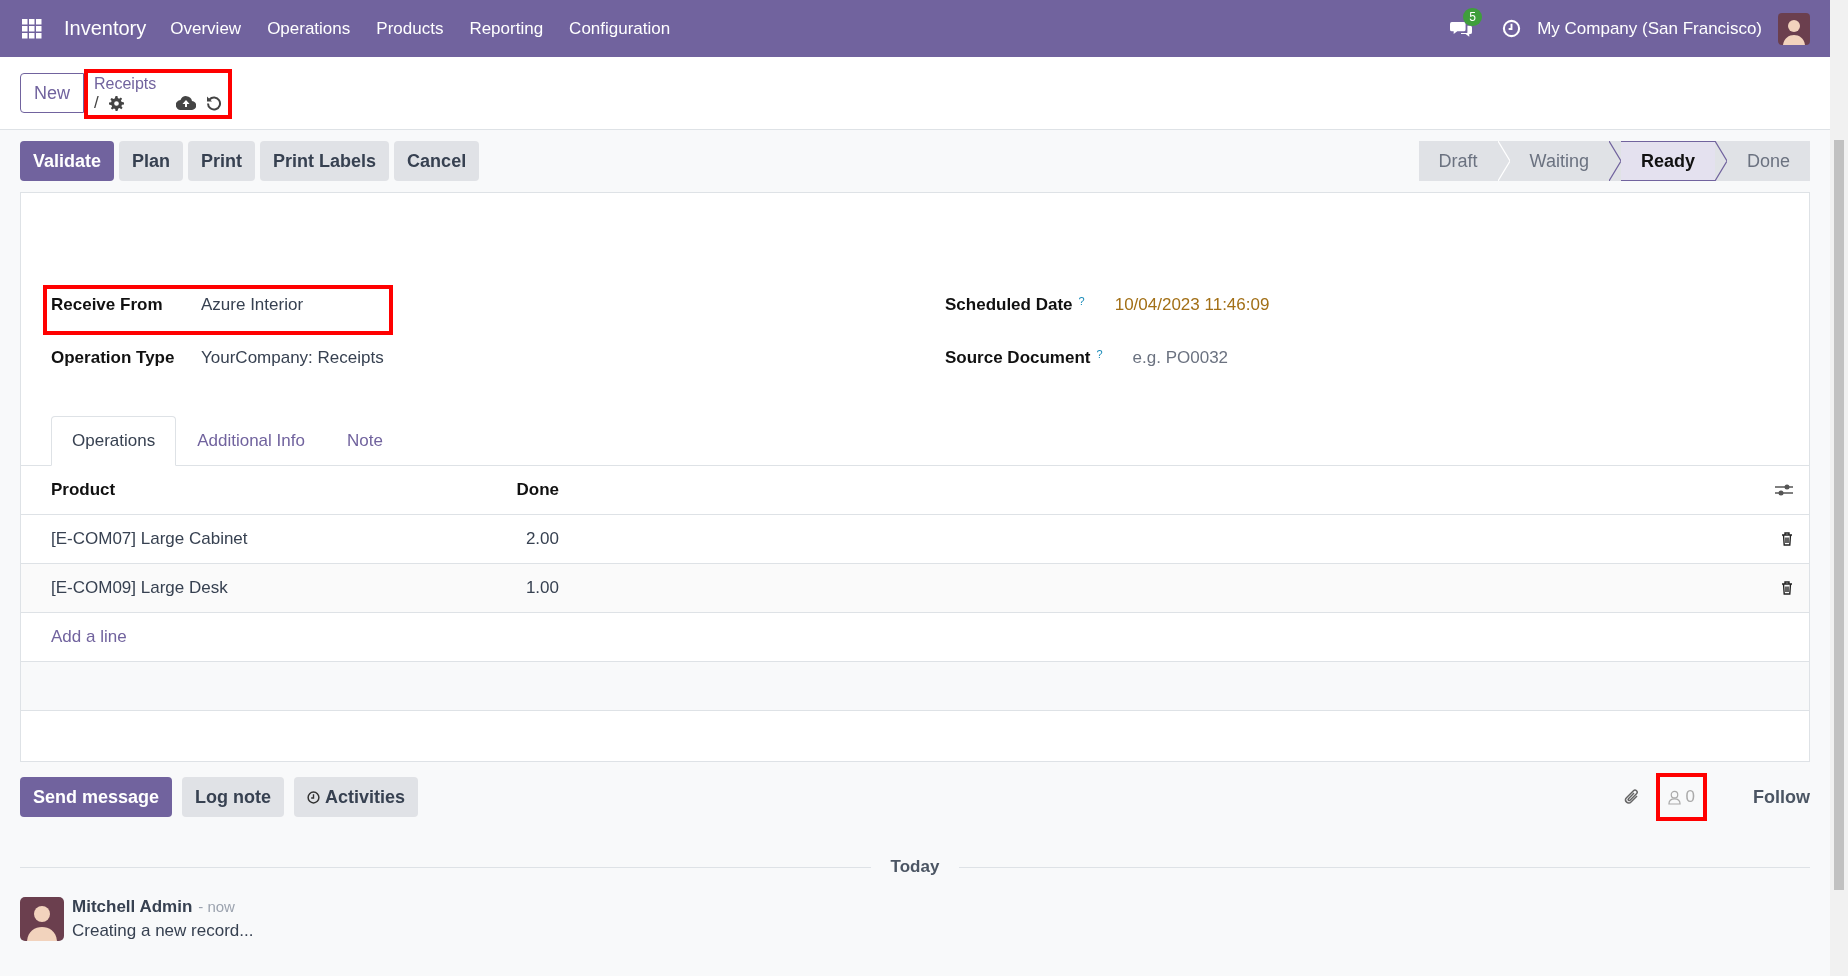  Describe the element at coordinates (541, 588) in the screenshot. I see `table-cell-text: 1.00` at that location.